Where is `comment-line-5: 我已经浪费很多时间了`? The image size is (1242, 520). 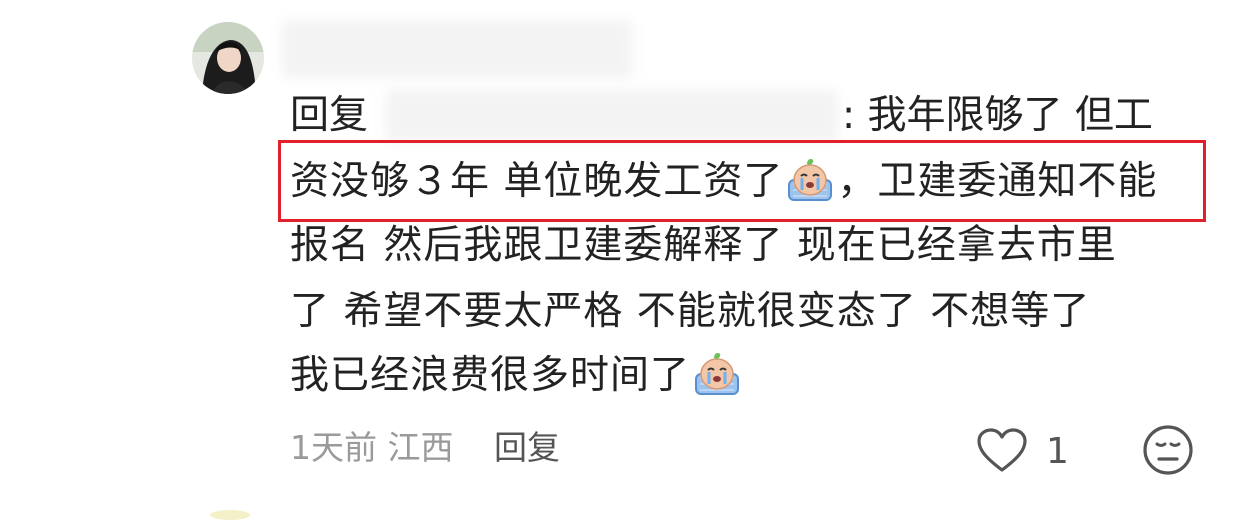
comment-line-5: 我已经浪费很多时间了 is located at coordinates (517, 375).